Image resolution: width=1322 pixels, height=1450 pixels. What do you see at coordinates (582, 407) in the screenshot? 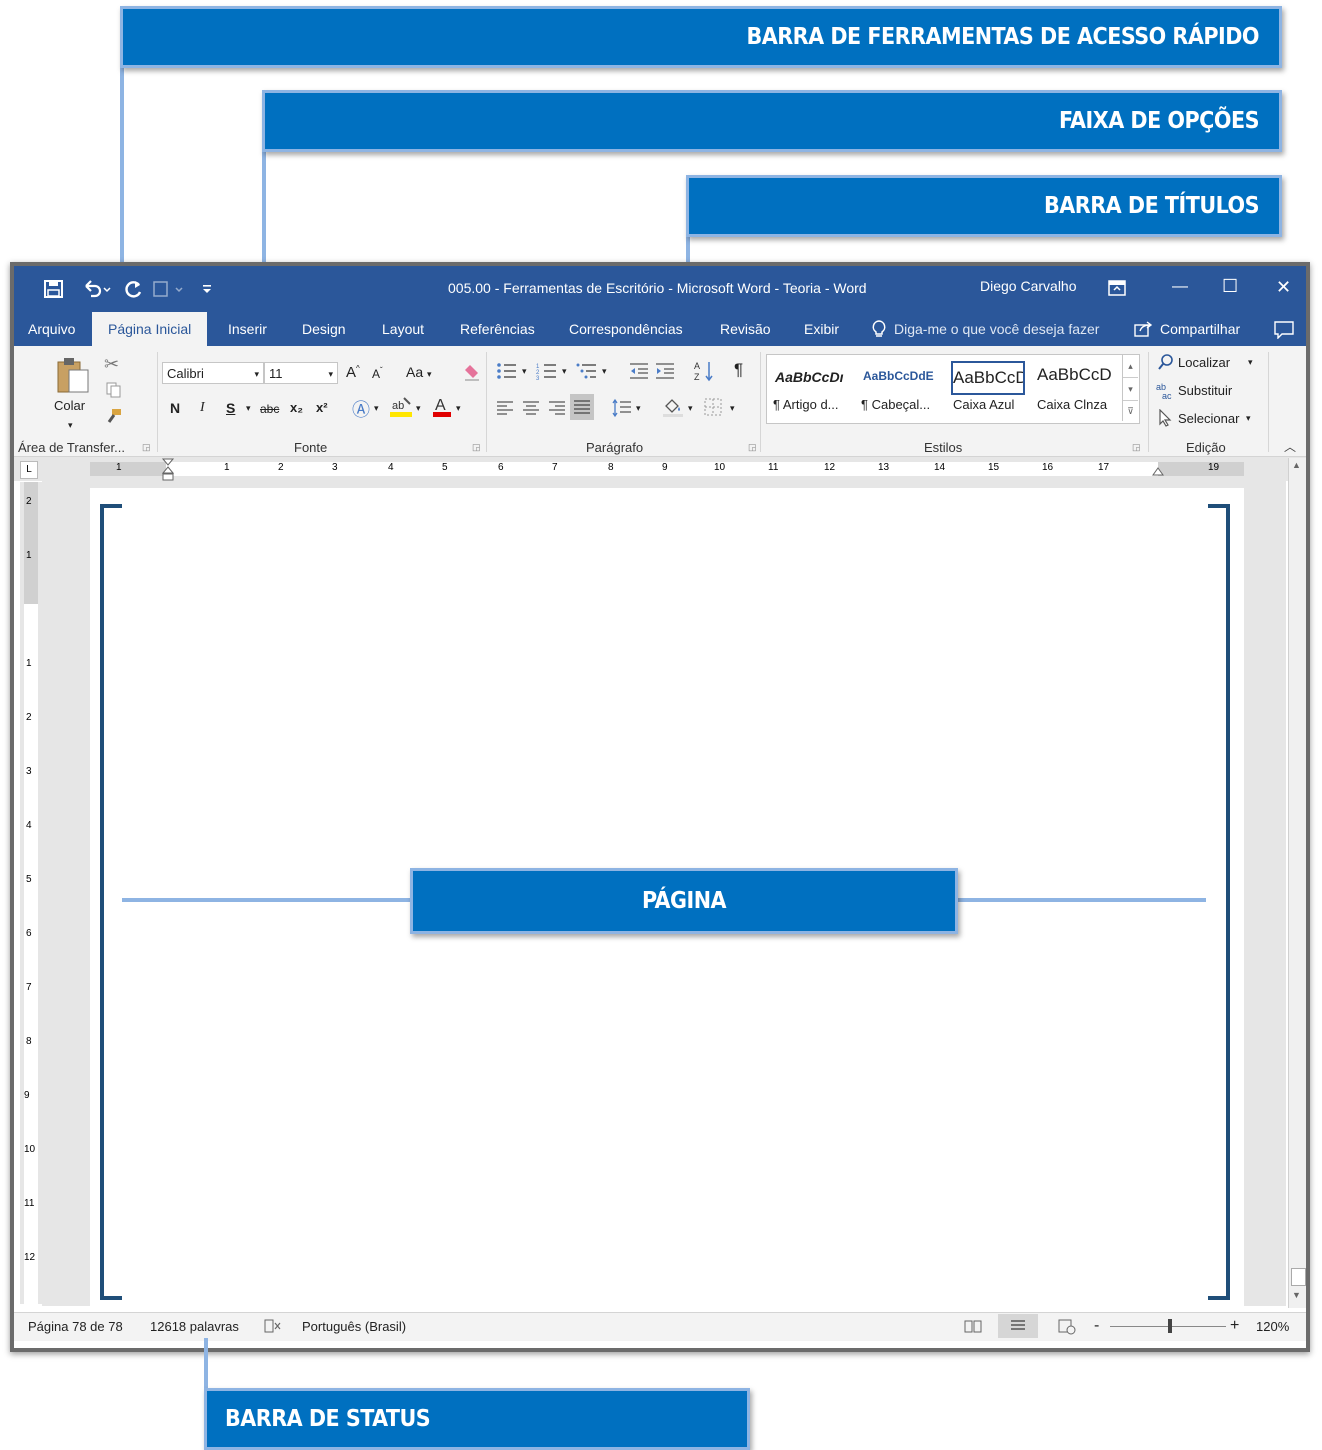
I see `justify-icon` at bounding box center [582, 407].